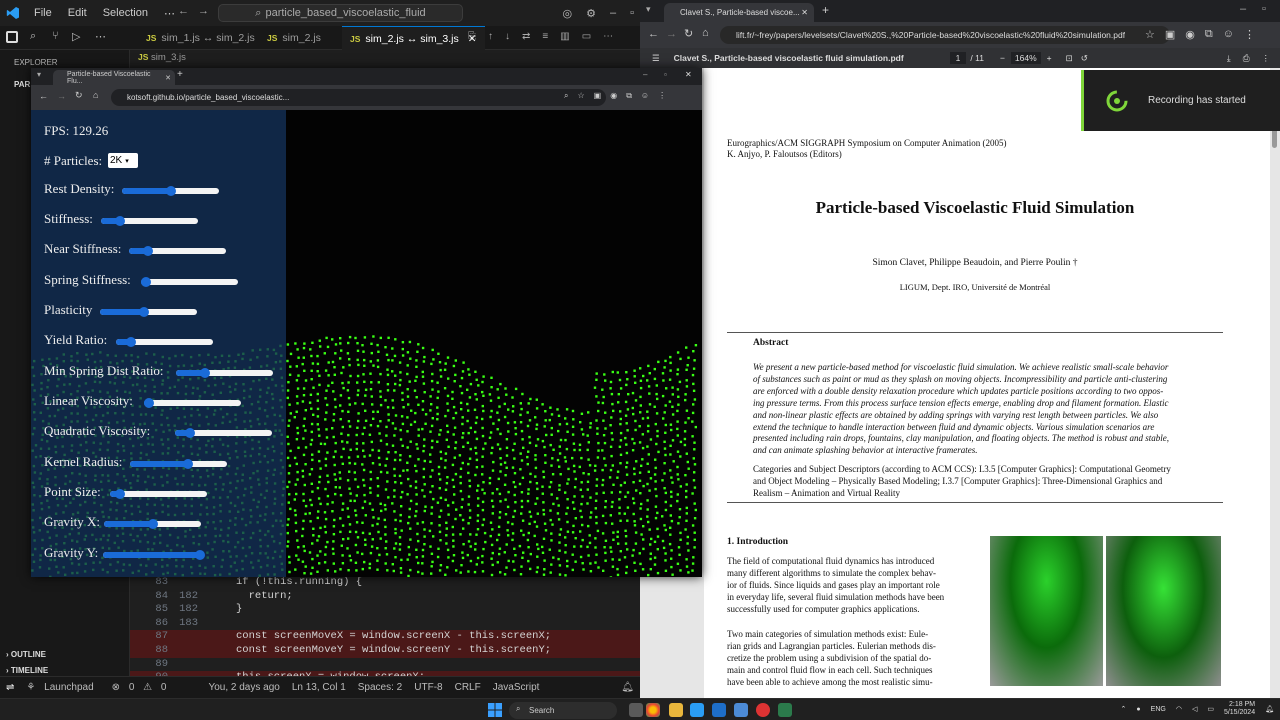 The image size is (1280, 720). I want to click on source-control-icon: ⑂, so click(55, 36).